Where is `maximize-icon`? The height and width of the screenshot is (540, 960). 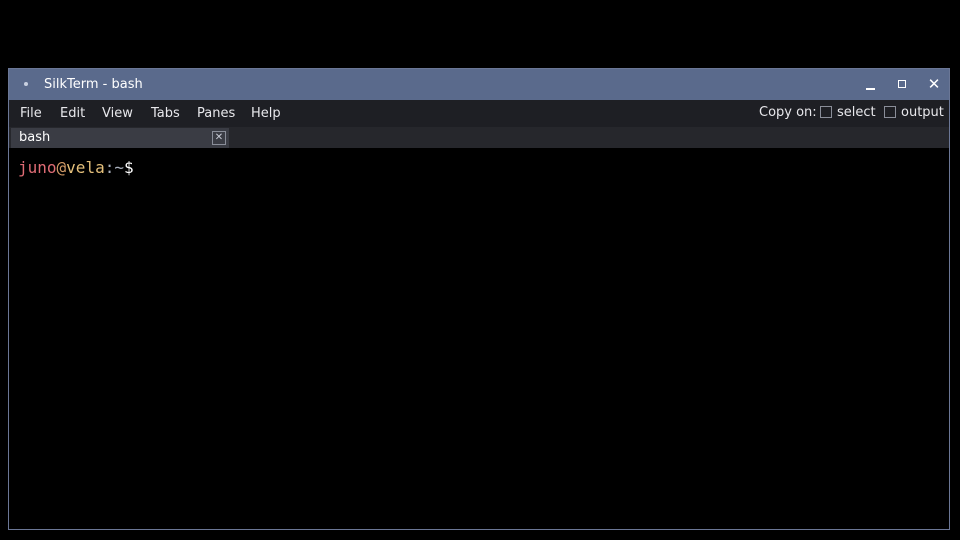
maximize-icon is located at coordinates (902, 84).